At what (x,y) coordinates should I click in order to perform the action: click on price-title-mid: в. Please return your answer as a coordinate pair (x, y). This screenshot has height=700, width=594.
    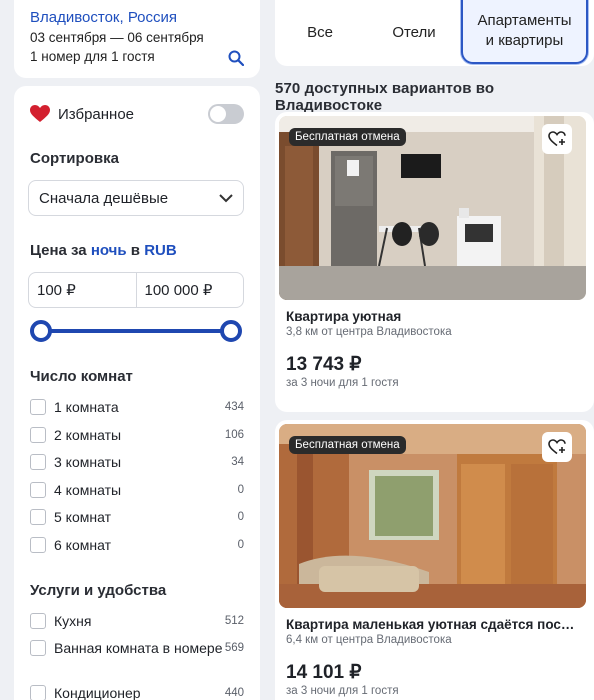
    Looking at the image, I should click on (135, 250).